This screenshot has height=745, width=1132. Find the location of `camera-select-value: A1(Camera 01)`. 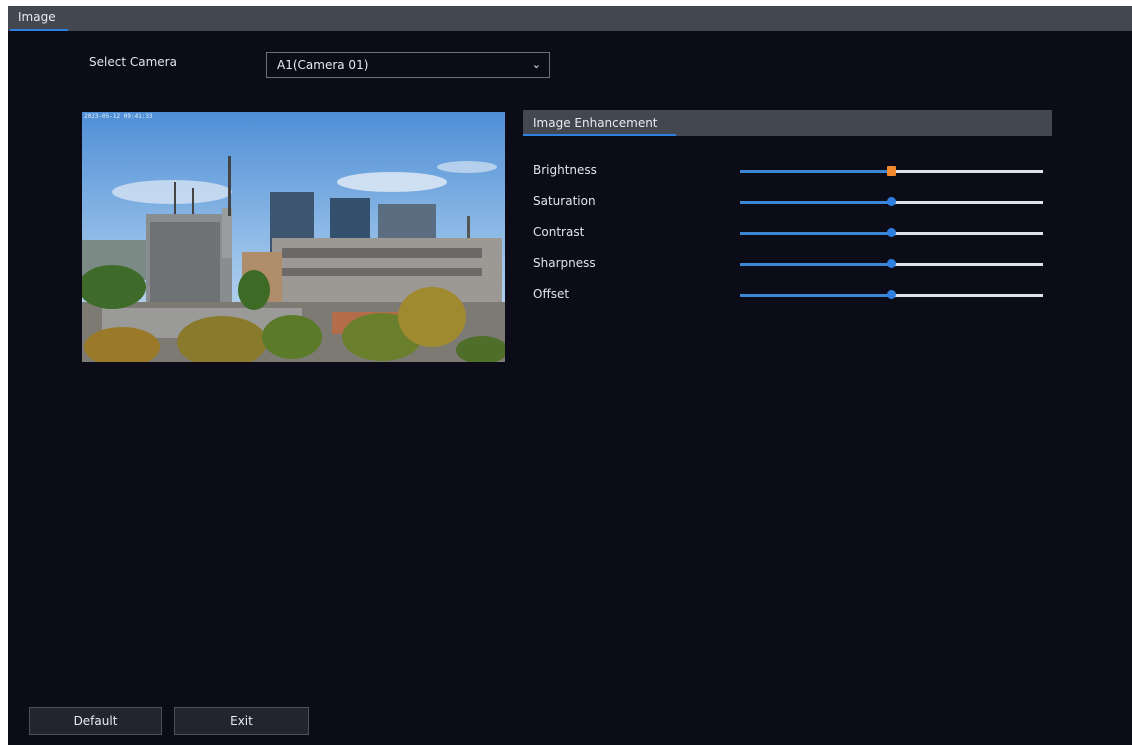

camera-select-value: A1(Camera 01) is located at coordinates (323, 65).